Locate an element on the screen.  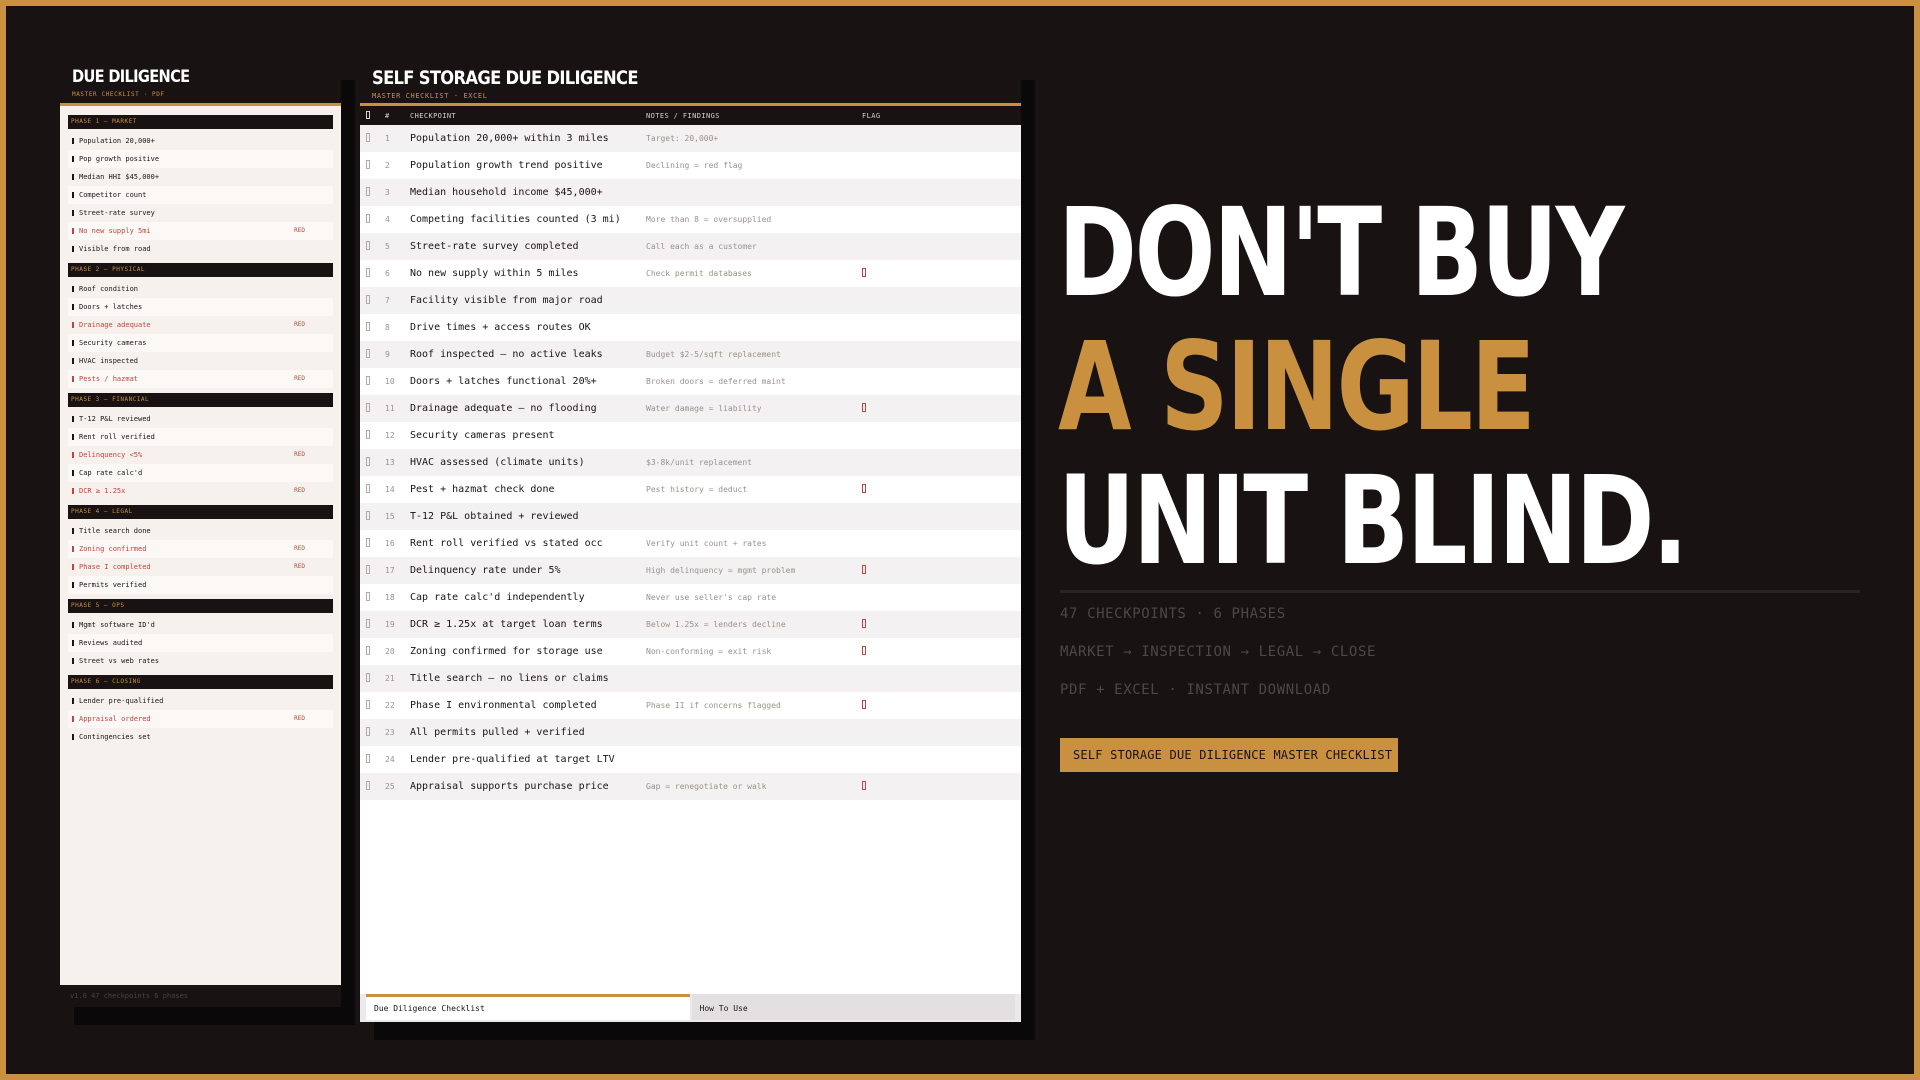
pdf-checklist-item: Median HHI $45,000+ is located at coordinates (200, 177).